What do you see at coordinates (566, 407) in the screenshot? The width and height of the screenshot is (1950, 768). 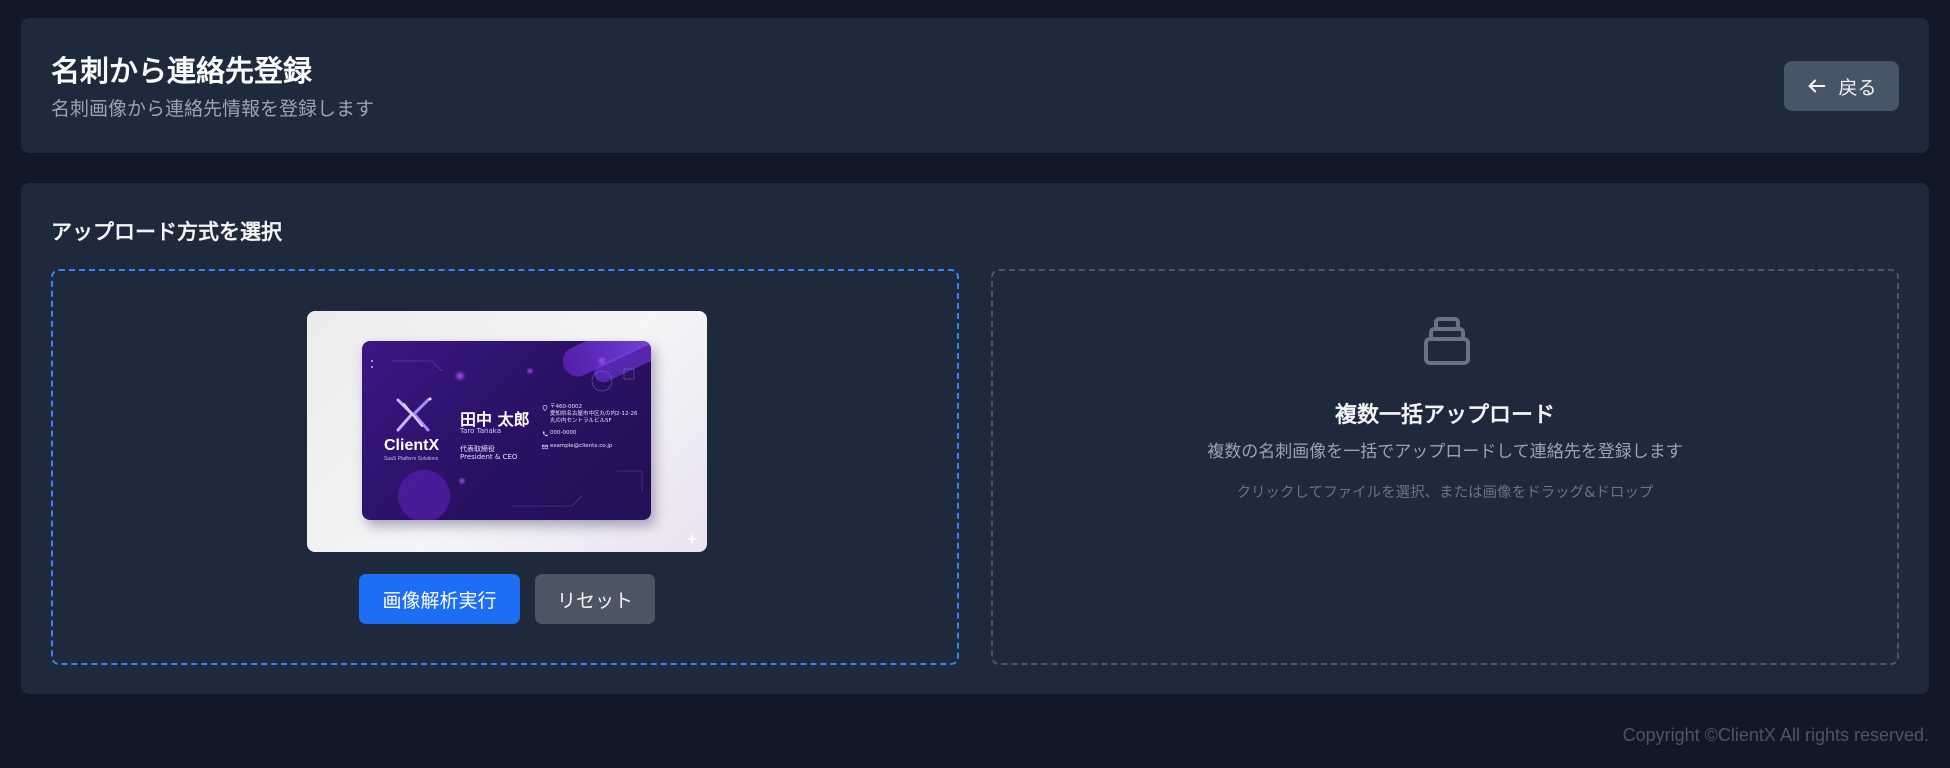 I see `card-postal: 〒460-0002` at bounding box center [566, 407].